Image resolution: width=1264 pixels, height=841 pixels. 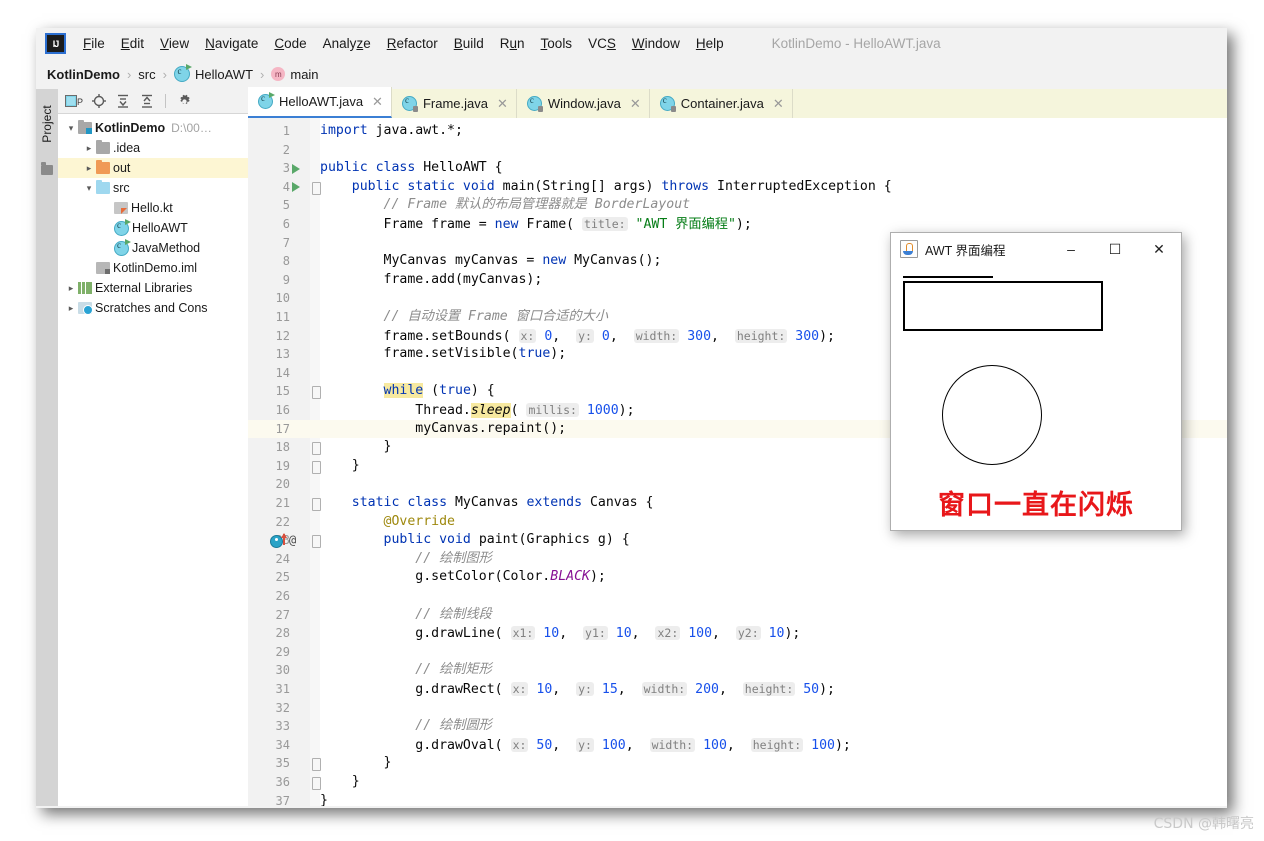 What do you see at coordinates (411, 168) in the screenshot?
I see `code-line: public class HelloAWT {` at bounding box center [411, 168].